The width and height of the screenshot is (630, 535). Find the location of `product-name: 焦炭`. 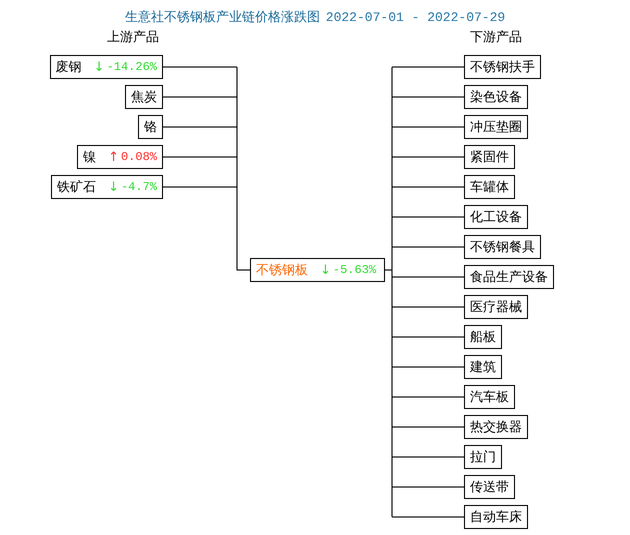

product-name: 焦炭 is located at coordinates (144, 97).